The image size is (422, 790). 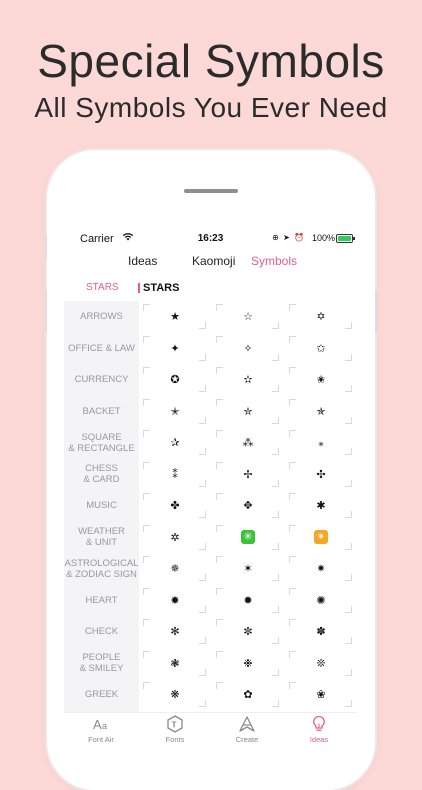 I want to click on symbol-glyph: ❋, so click(x=175, y=694).